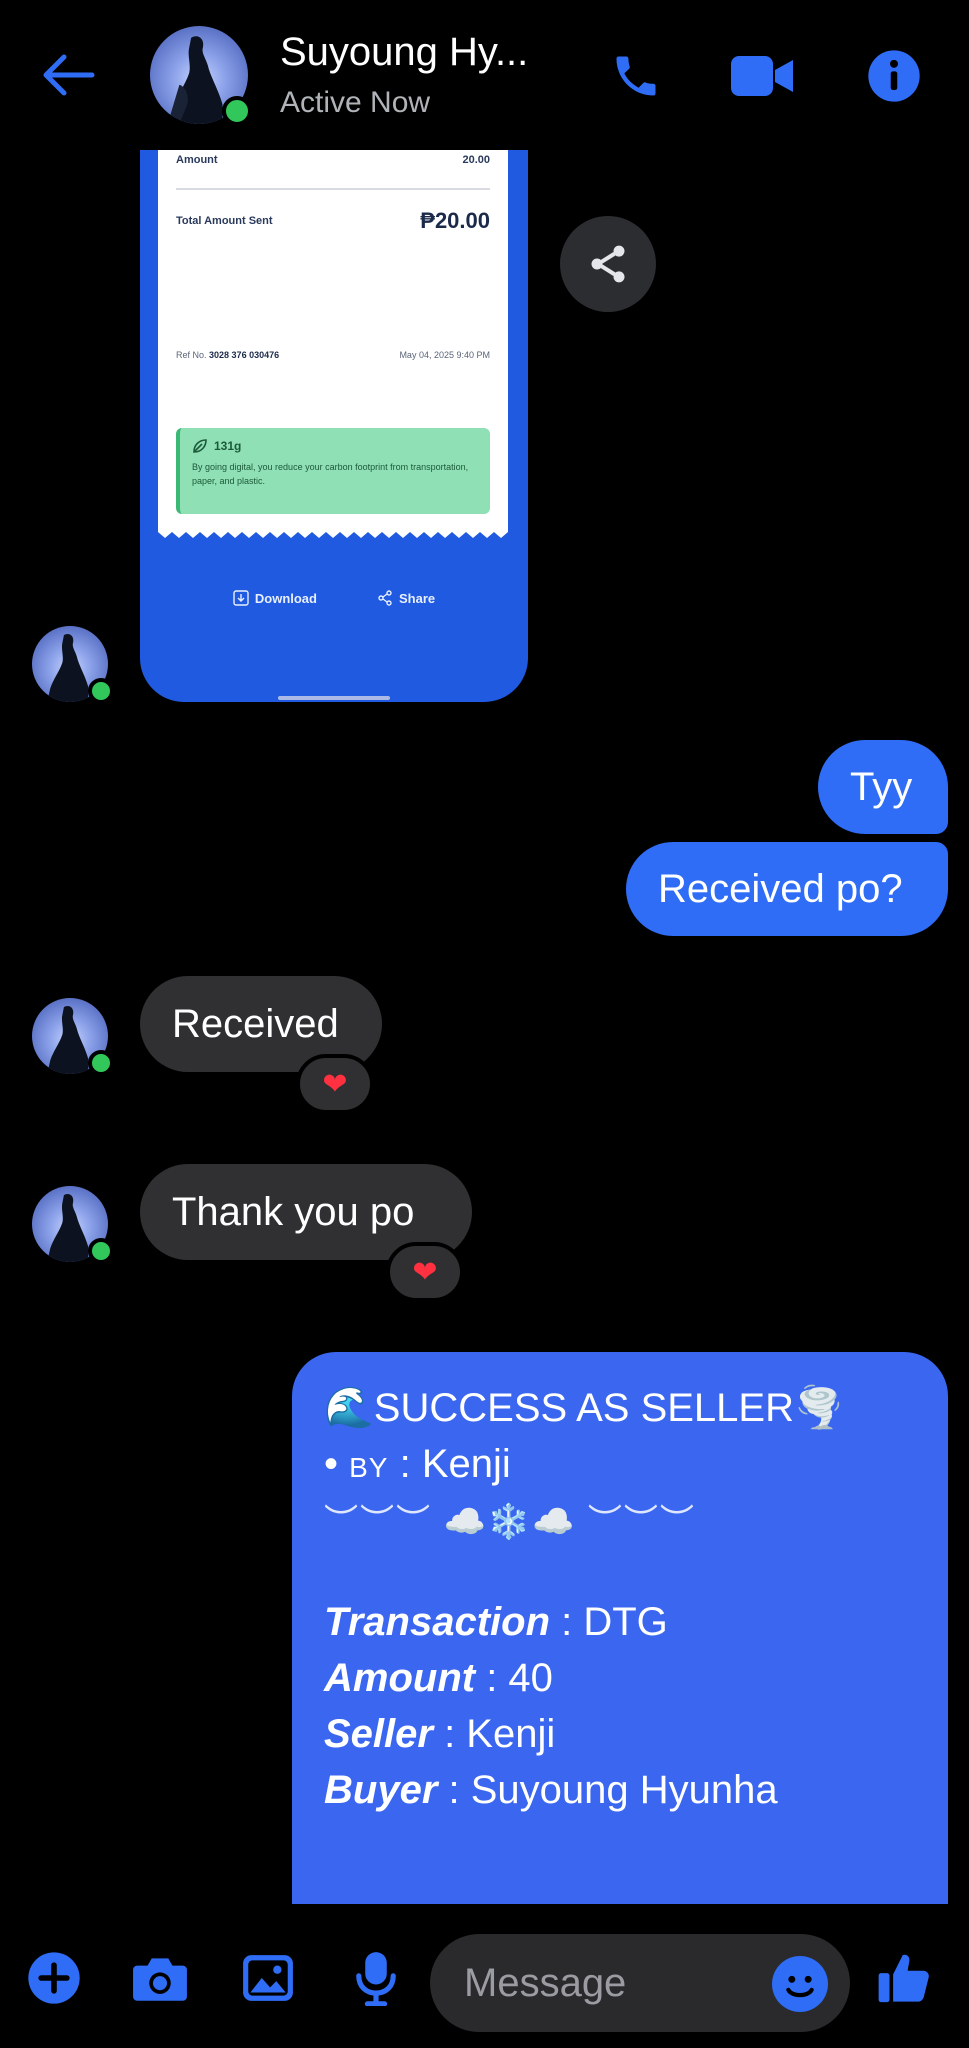  I want to click on download-icon, so click(241, 598).